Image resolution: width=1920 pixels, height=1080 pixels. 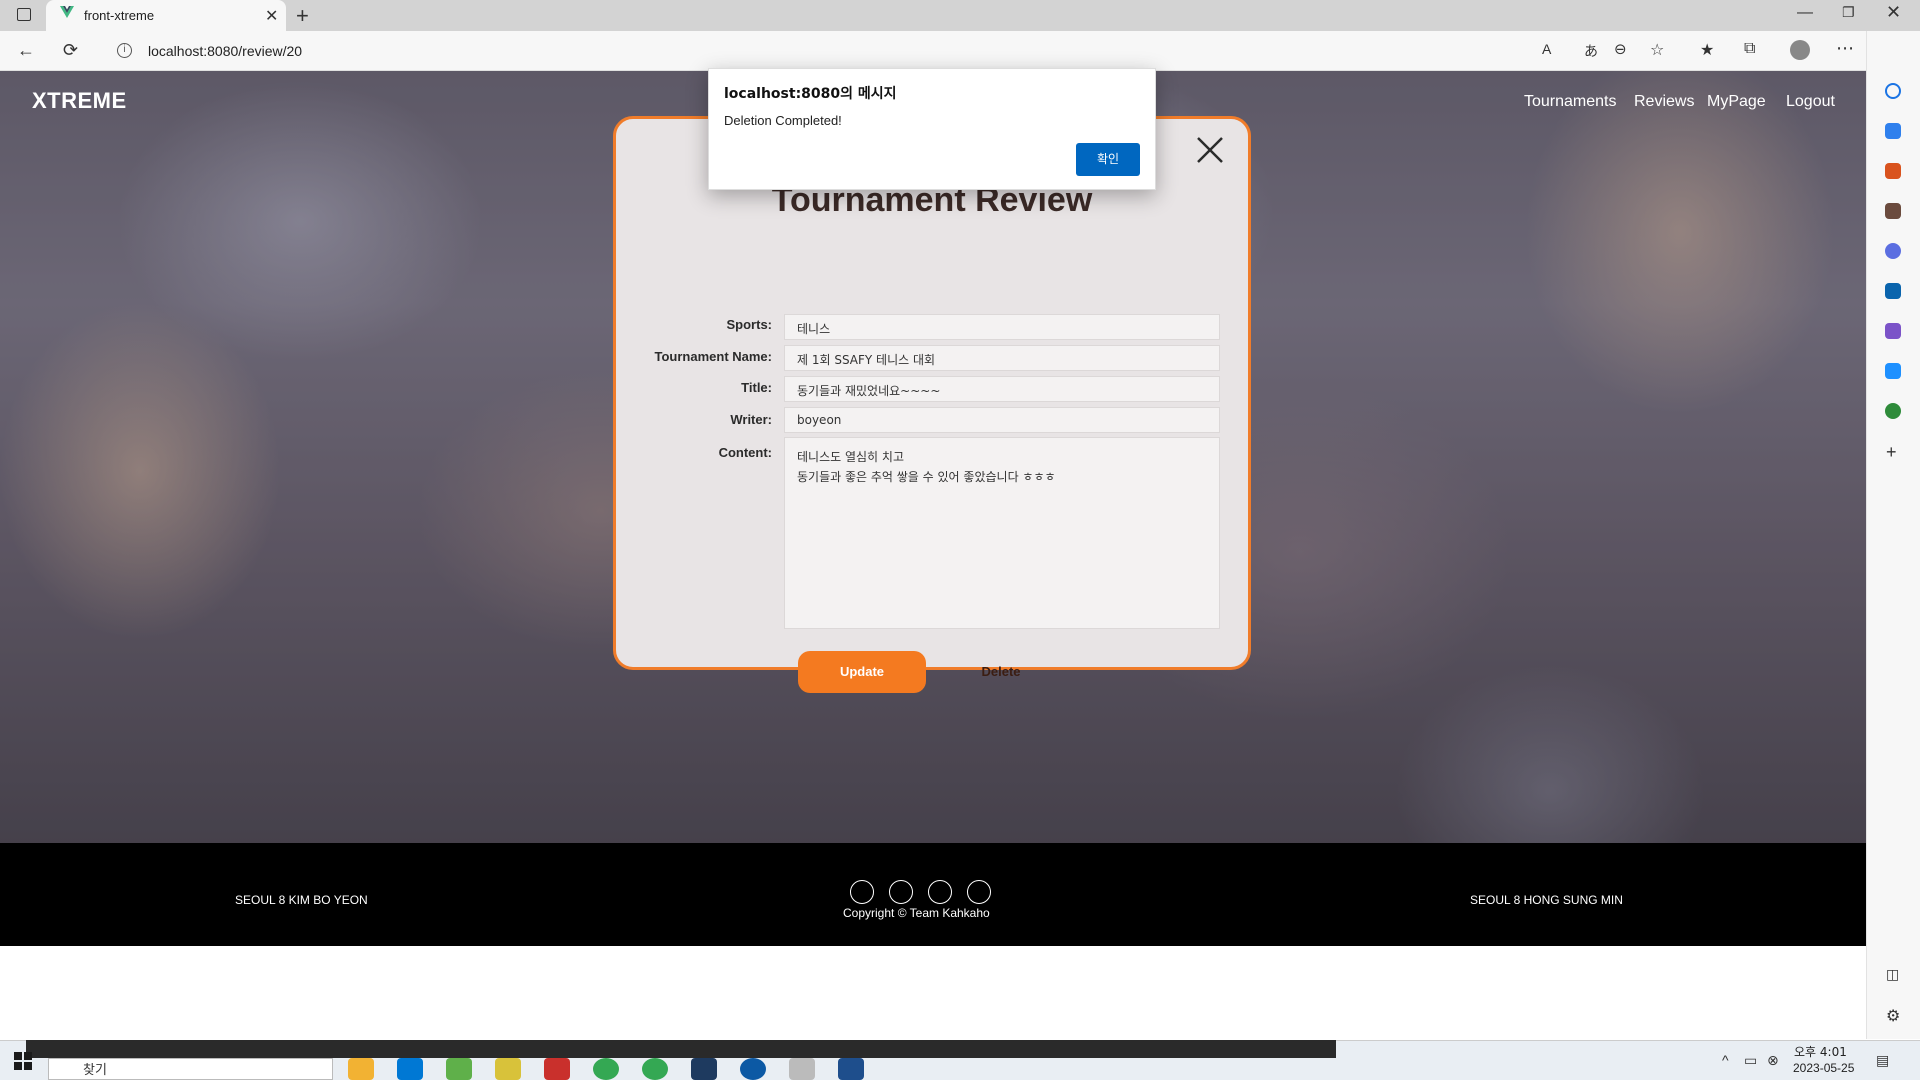 What do you see at coordinates (1893, 411) in the screenshot?
I see `tree-icon` at bounding box center [1893, 411].